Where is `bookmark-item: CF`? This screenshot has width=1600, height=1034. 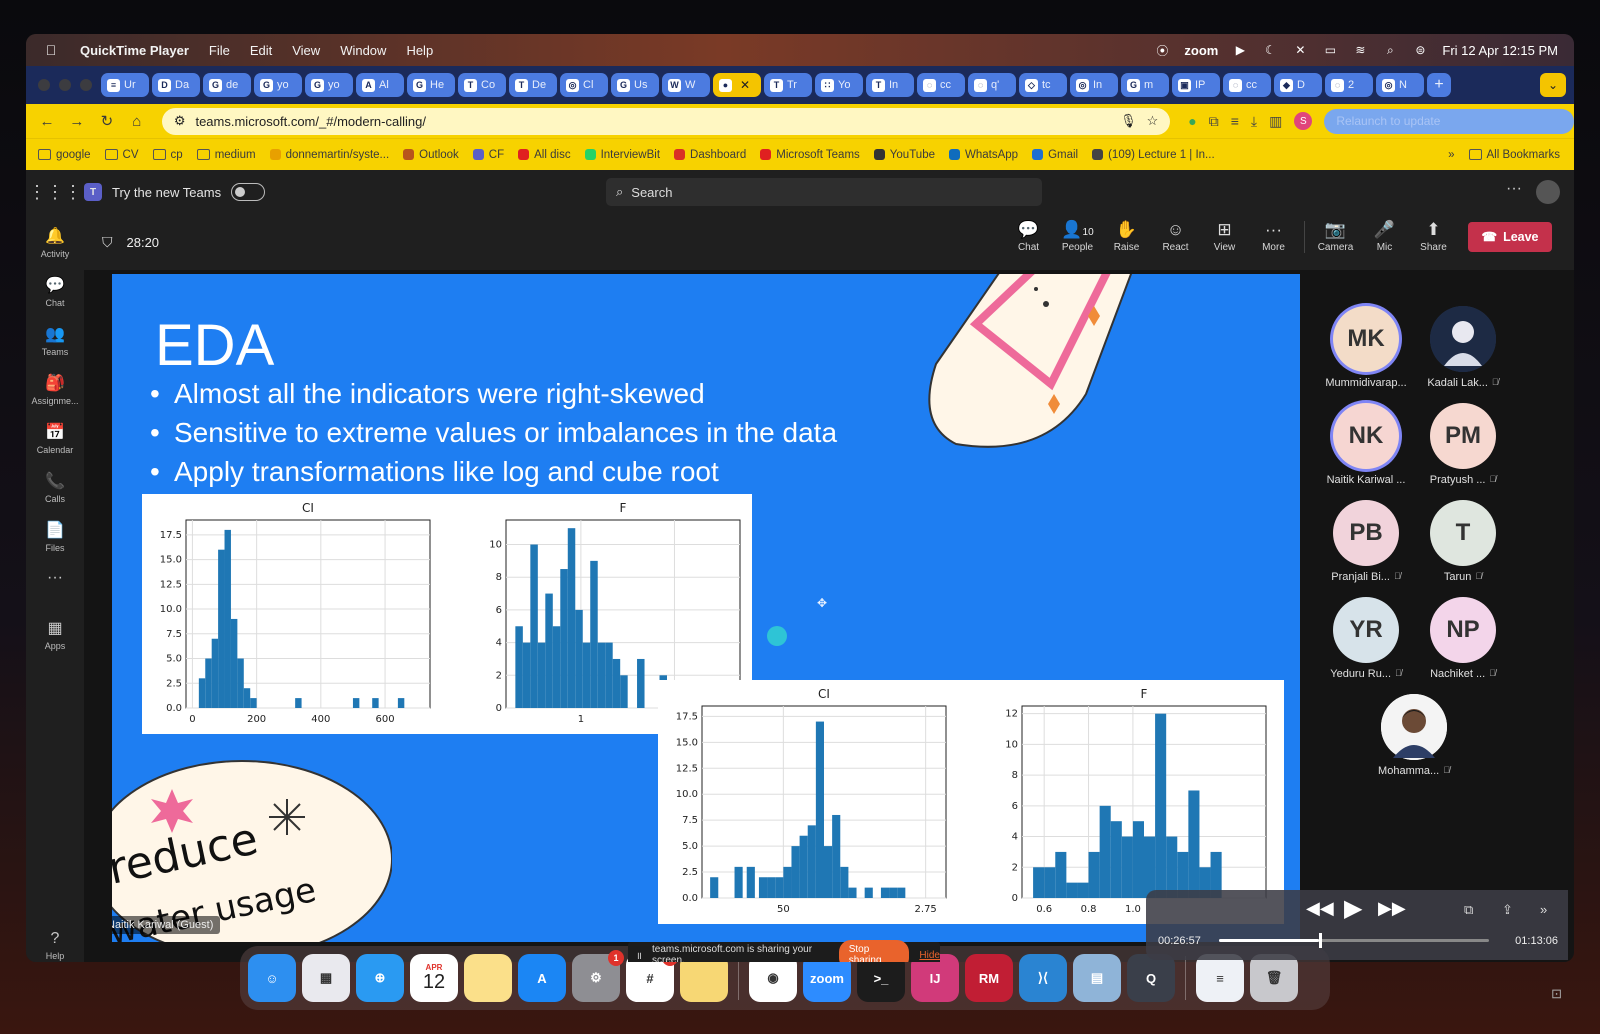 bookmark-item: CF is located at coordinates (488, 155).